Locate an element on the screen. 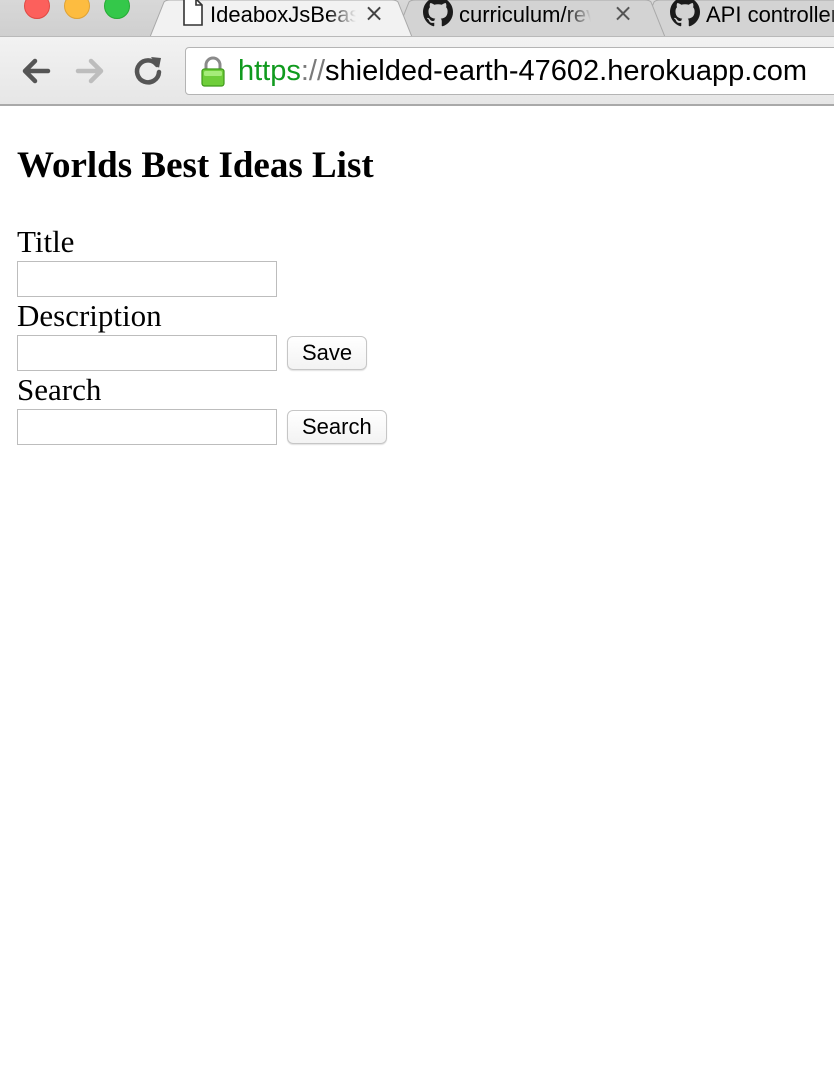  description-label: Description is located at coordinates (89, 315).